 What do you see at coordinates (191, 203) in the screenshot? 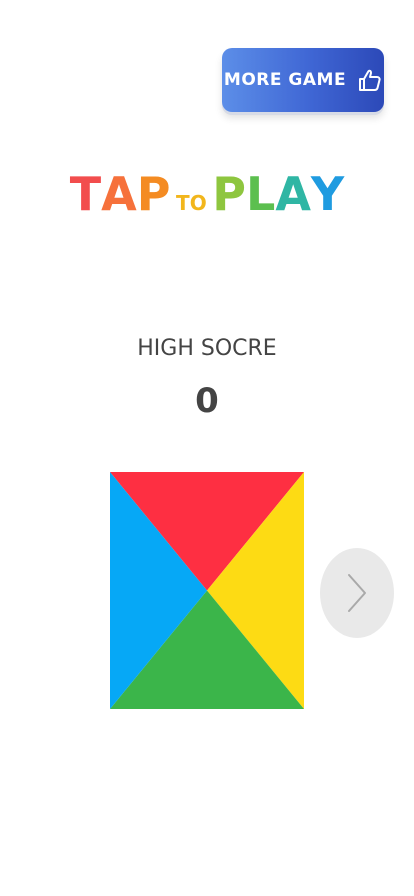
I see `title-word-to: TO` at bounding box center [191, 203].